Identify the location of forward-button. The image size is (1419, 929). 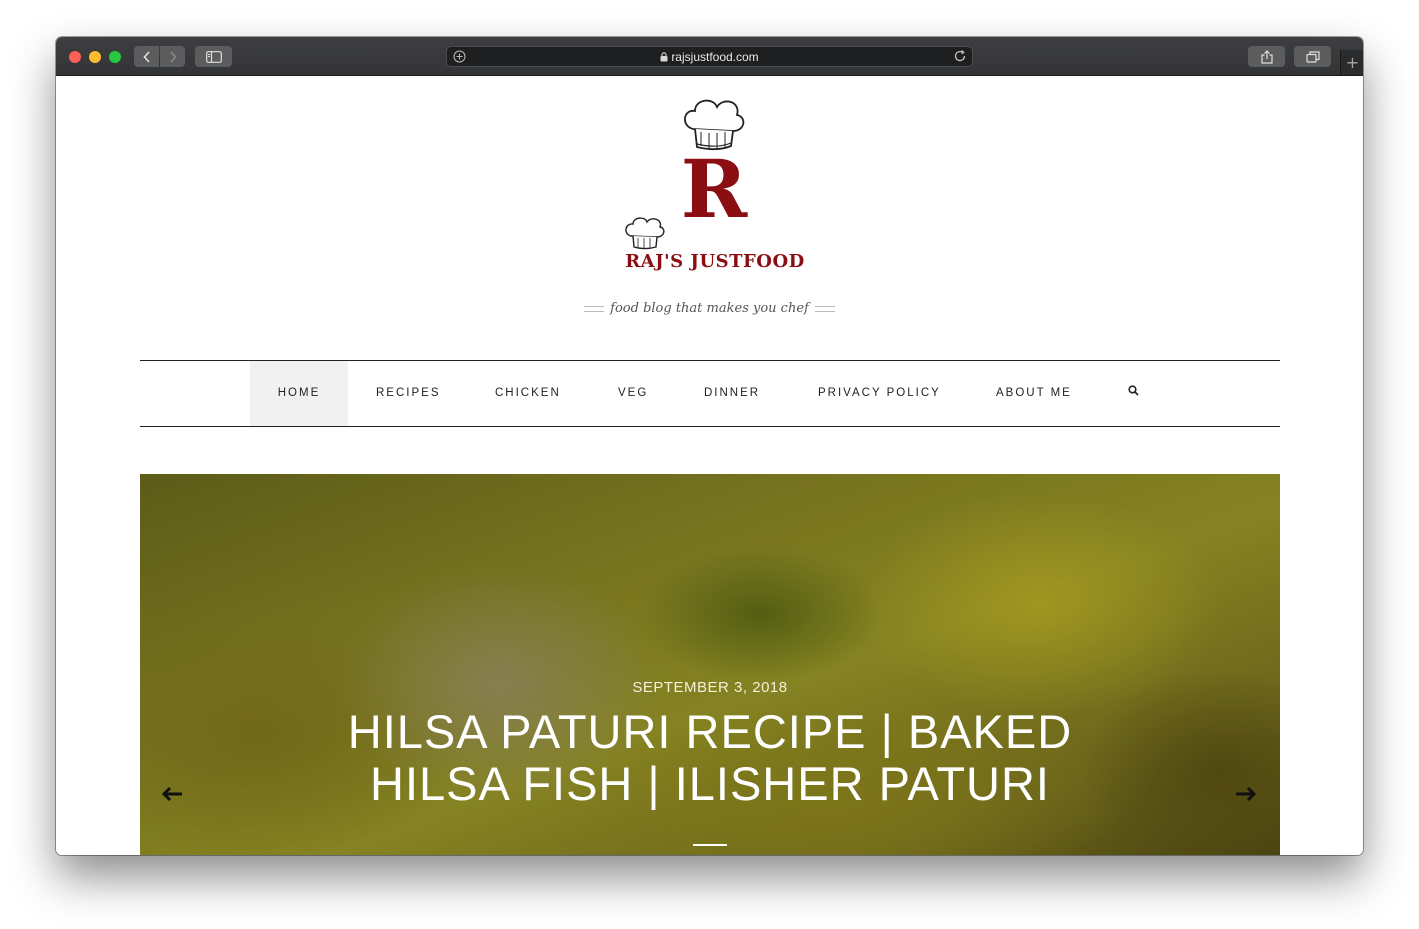
(172, 56).